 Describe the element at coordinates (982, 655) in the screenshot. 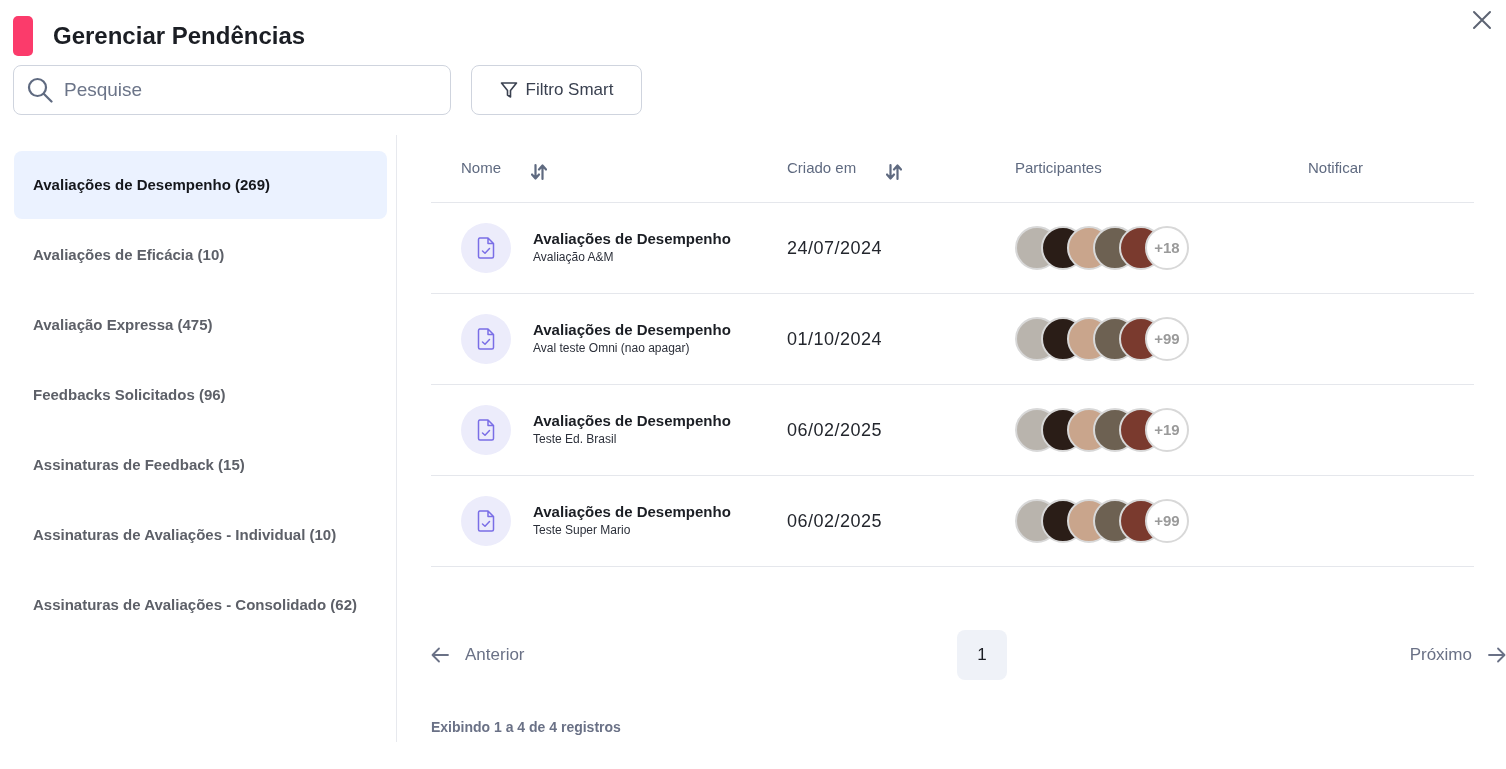

I see `page-button: 1` at that location.